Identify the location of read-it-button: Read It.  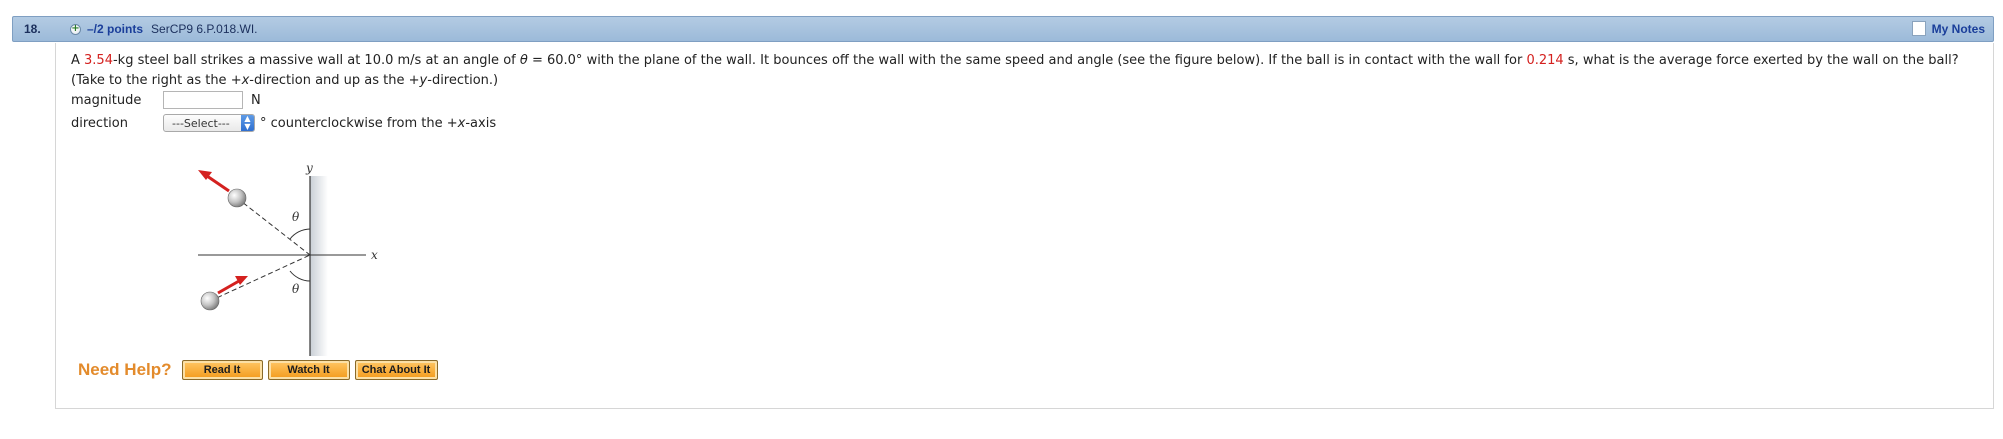
(222, 370).